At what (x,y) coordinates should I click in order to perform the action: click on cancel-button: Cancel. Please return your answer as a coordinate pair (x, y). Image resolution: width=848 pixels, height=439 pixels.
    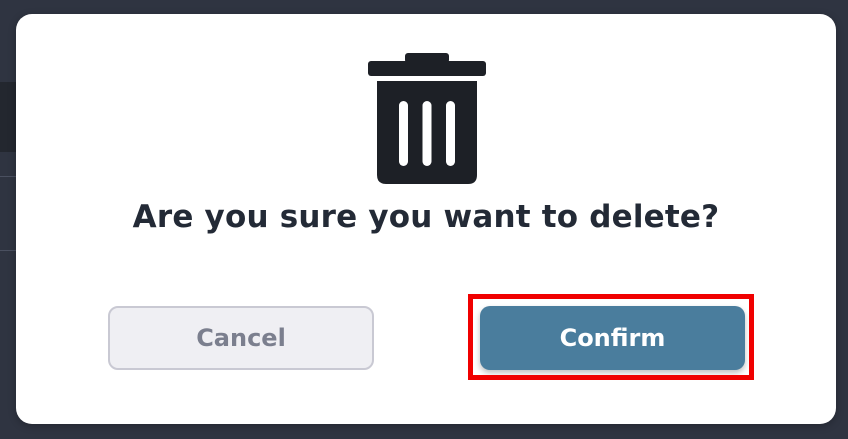
    Looking at the image, I should click on (241, 338).